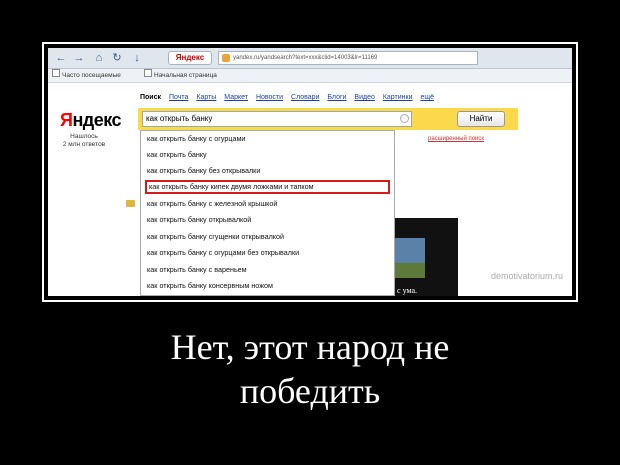  I want to click on suggestion-item: как открыть банку, so click(267, 155).